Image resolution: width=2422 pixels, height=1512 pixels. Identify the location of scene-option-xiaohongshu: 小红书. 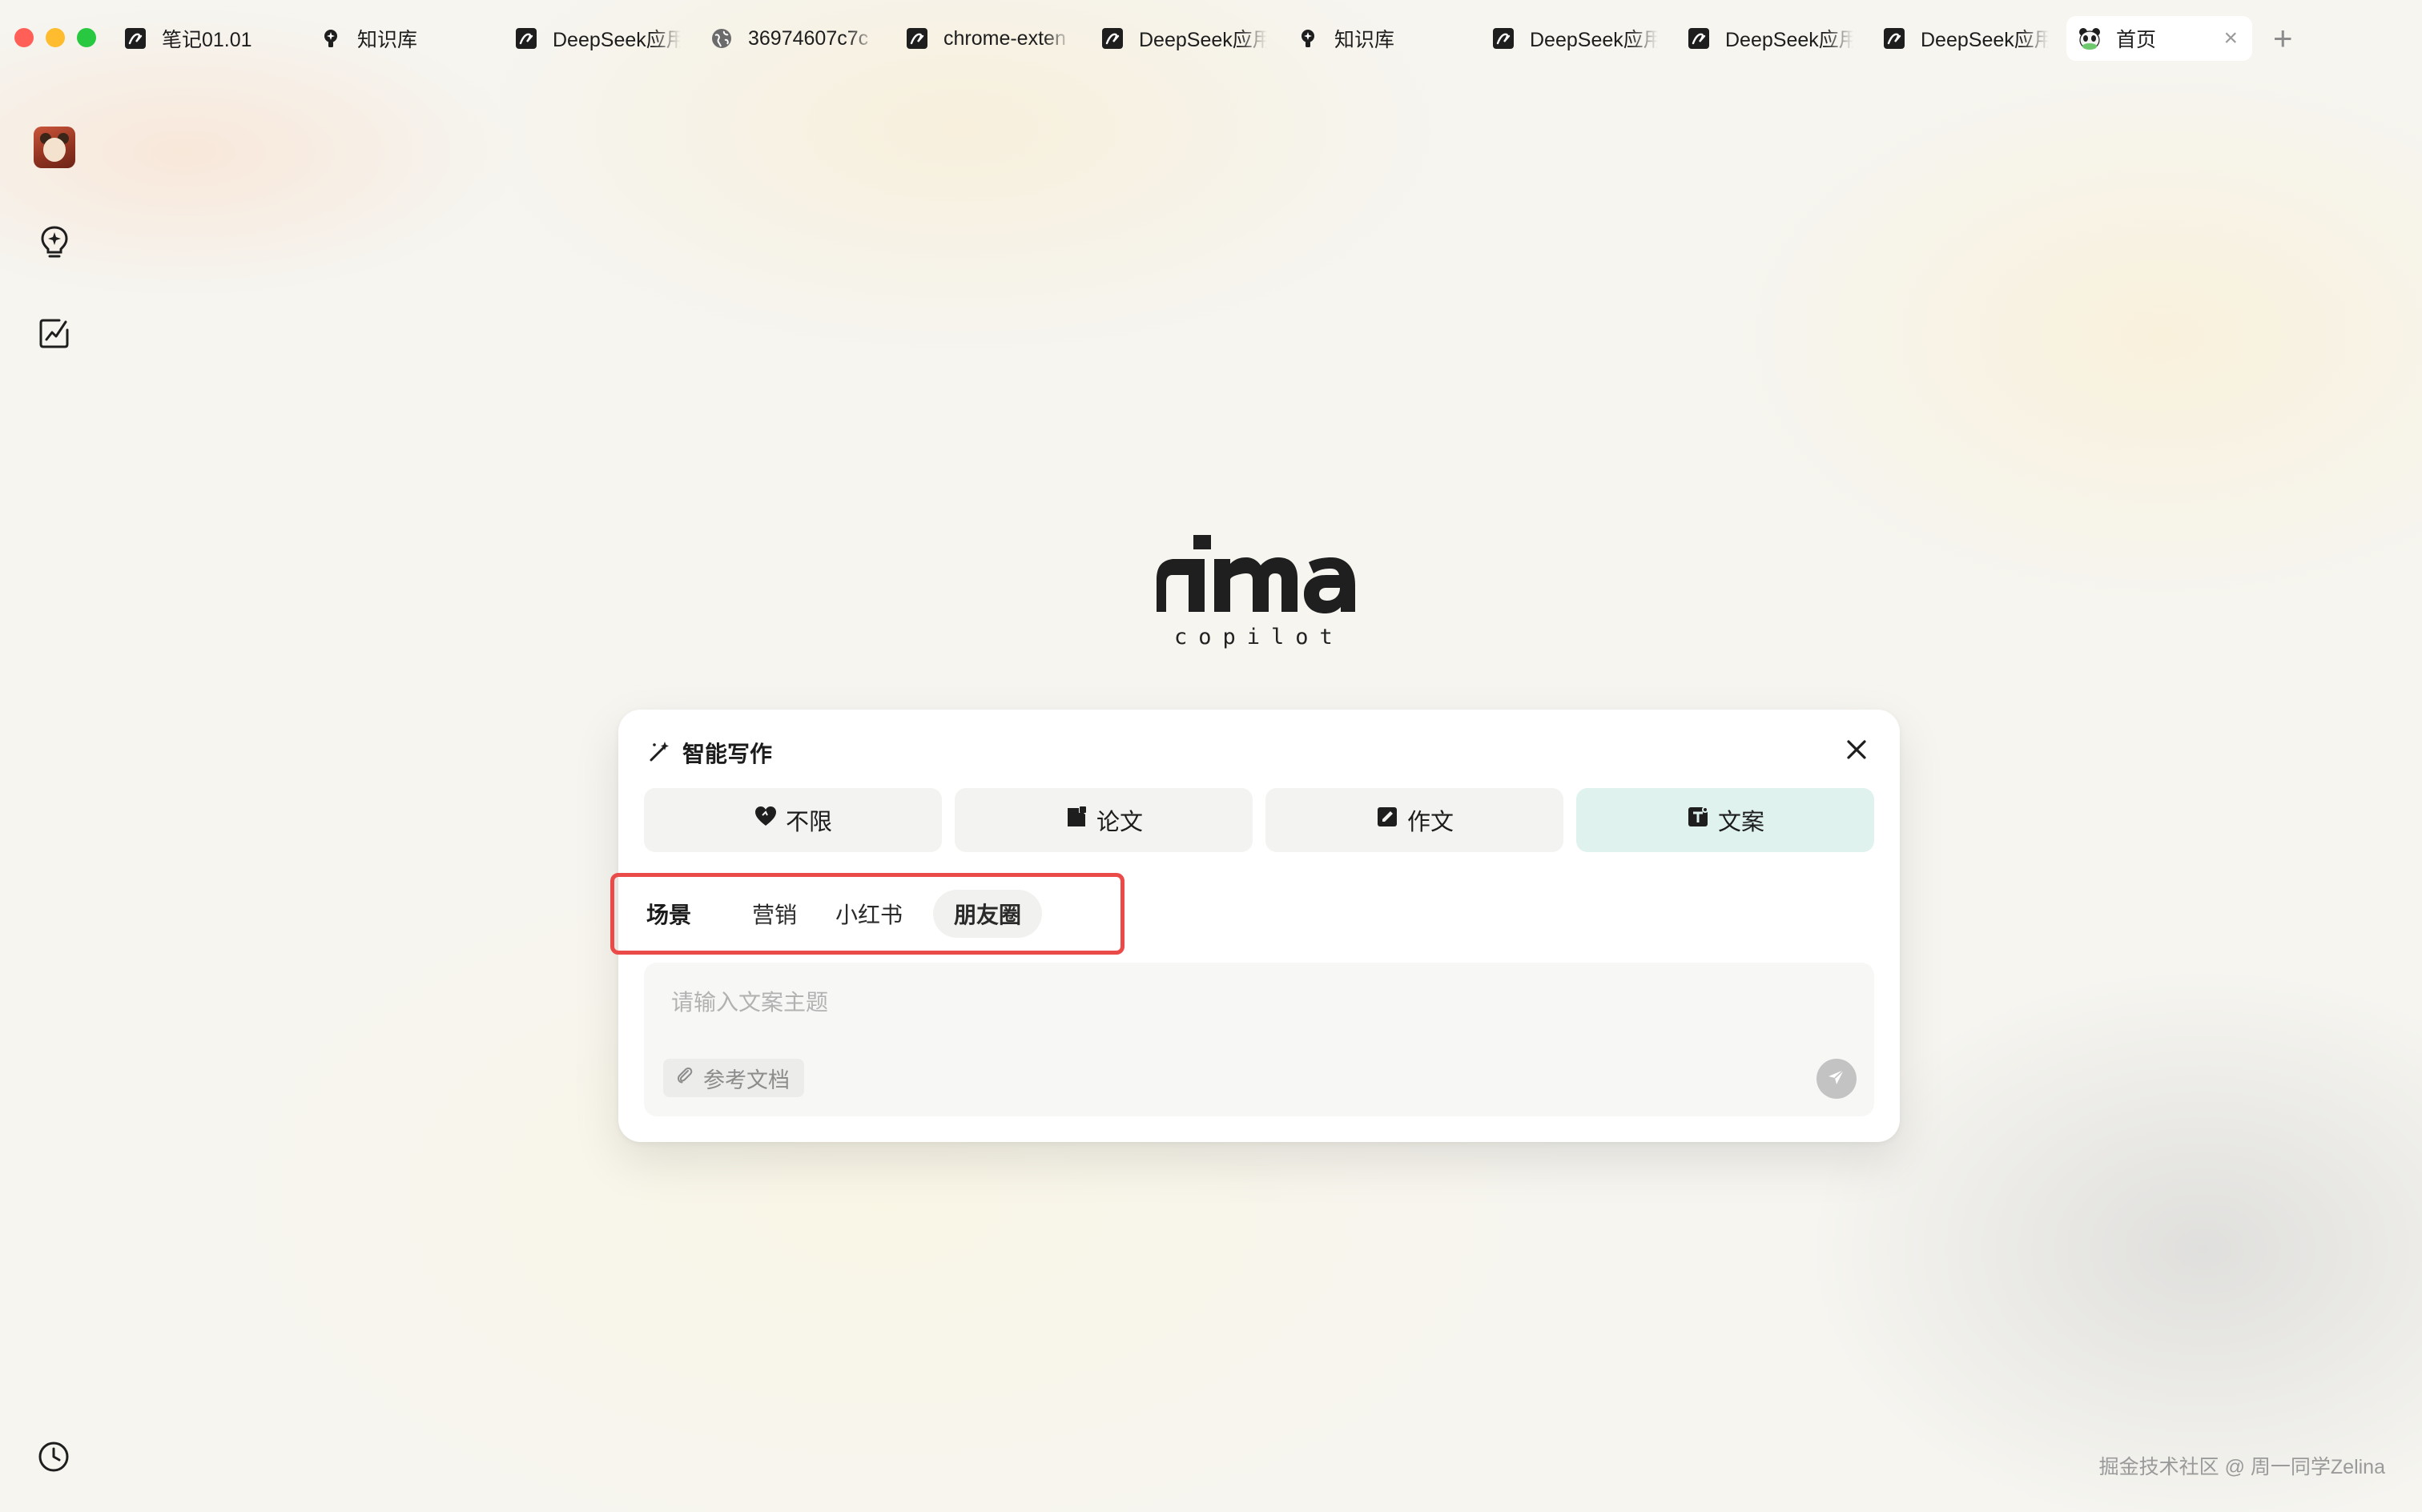
(869, 914).